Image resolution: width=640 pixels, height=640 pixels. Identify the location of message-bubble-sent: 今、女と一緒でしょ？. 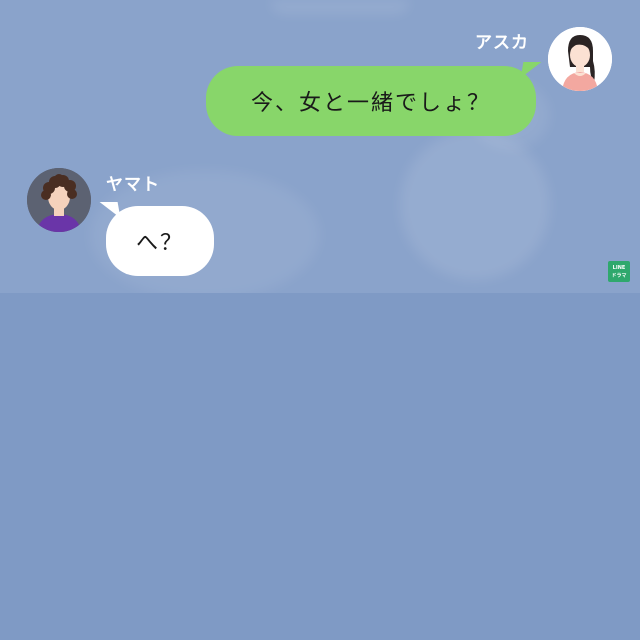
(371, 101).